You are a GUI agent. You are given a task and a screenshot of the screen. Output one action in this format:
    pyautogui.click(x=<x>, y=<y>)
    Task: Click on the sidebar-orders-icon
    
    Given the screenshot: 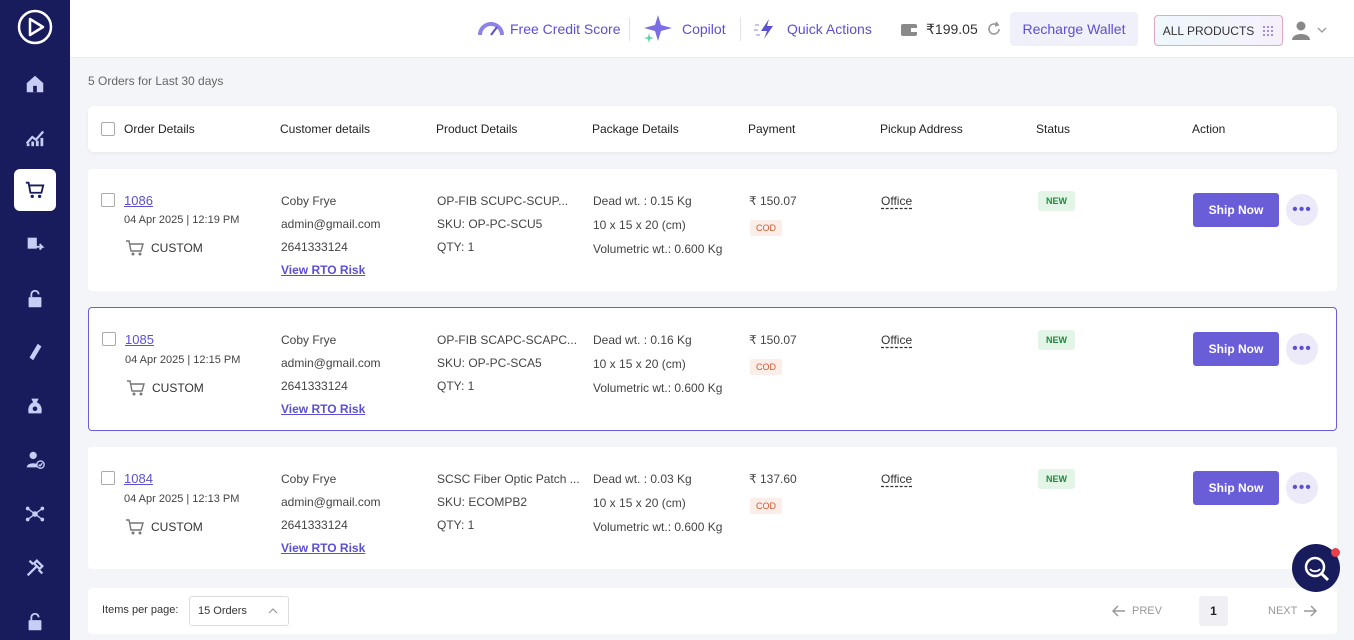 What is the action you would take?
    pyautogui.click(x=35, y=190)
    